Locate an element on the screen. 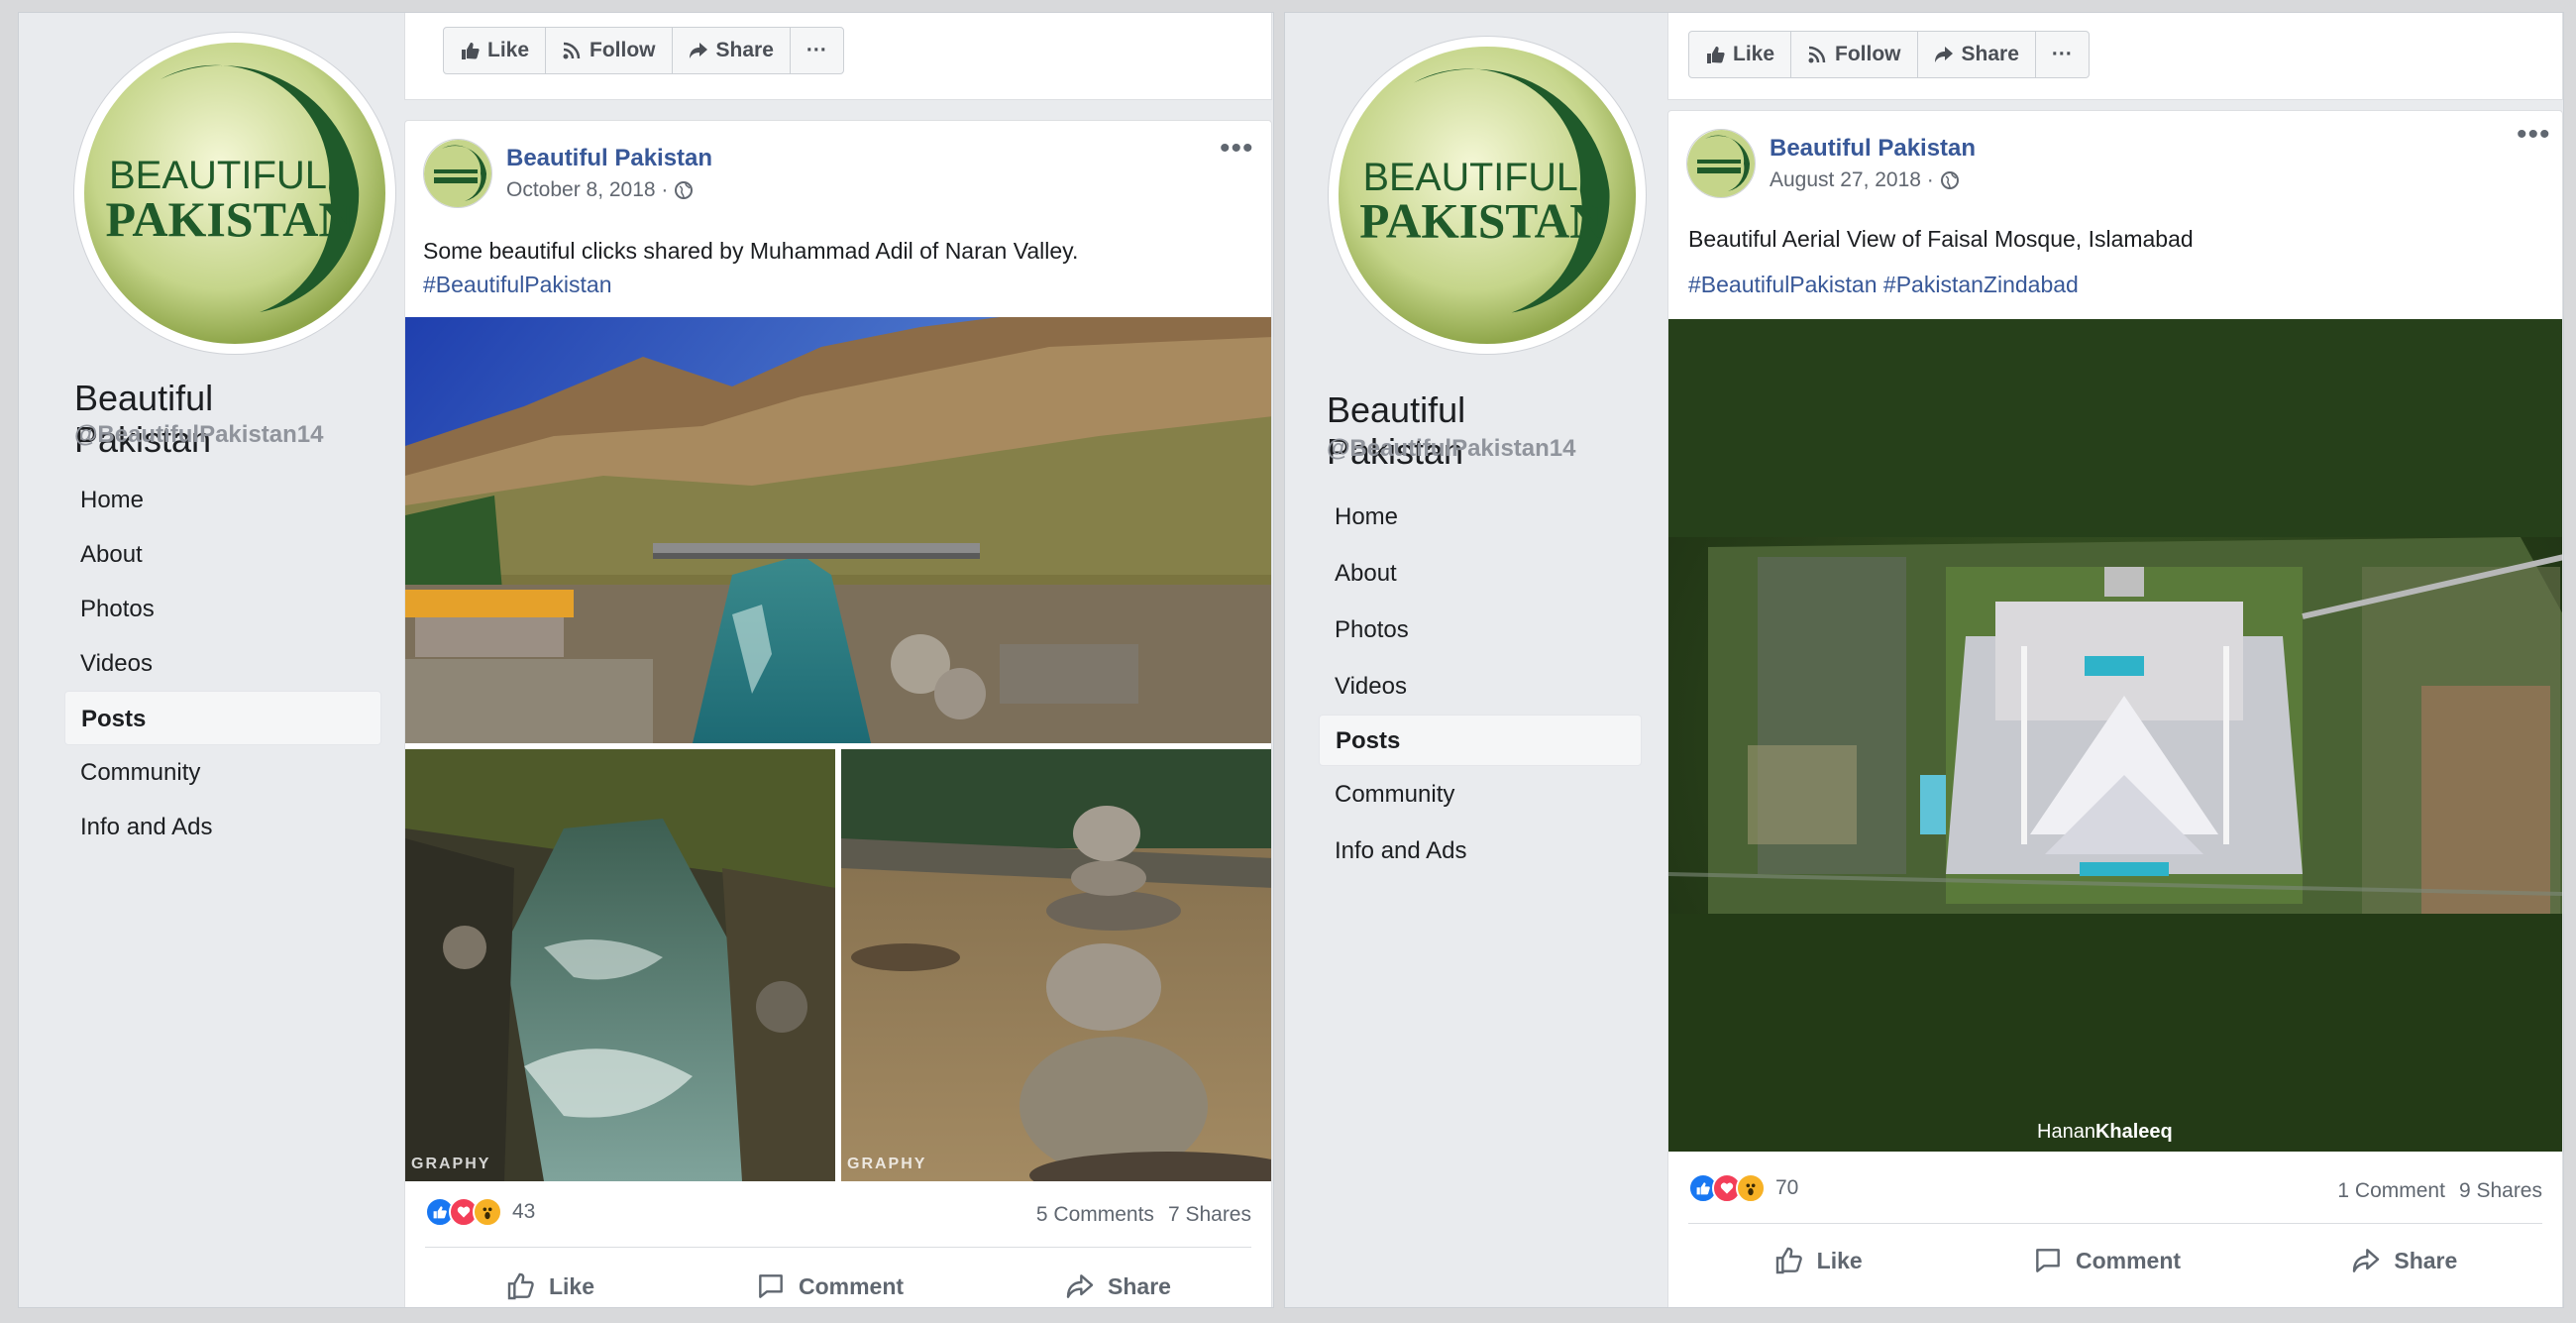  post-date: October 8, 2018 · is located at coordinates (600, 190).